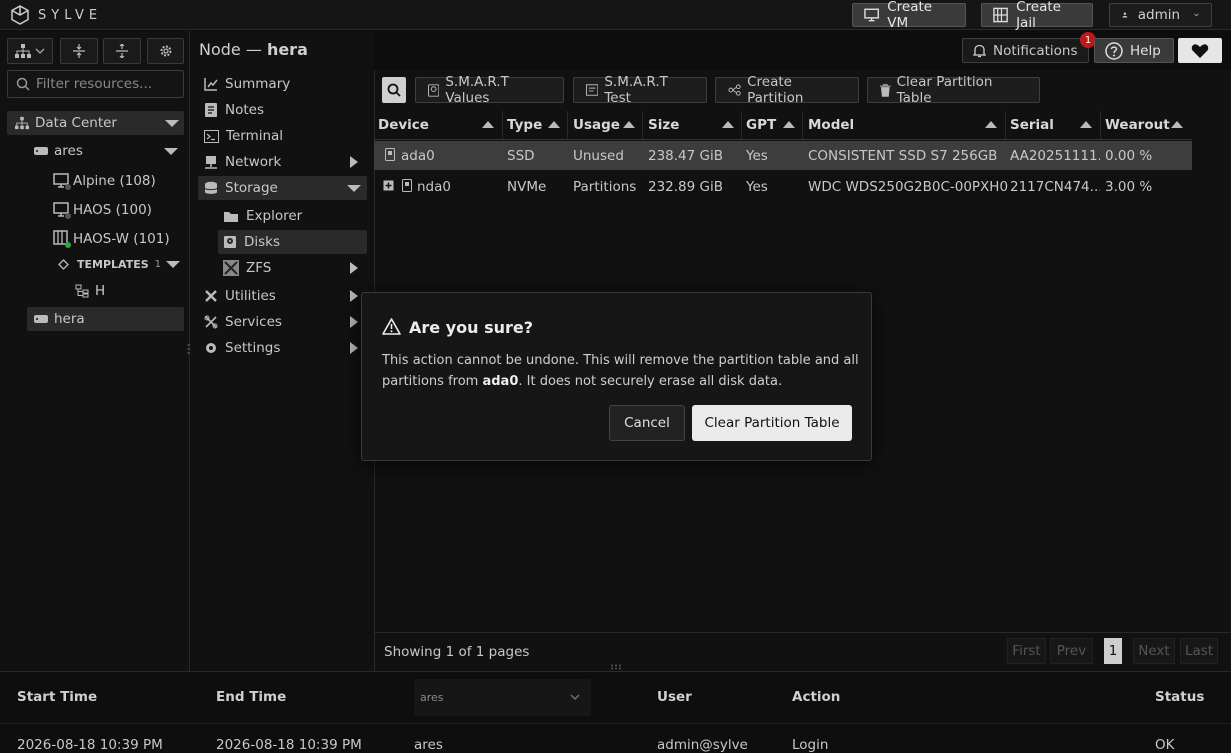 The height and width of the screenshot is (753, 1231). I want to click on sitemap-icon, so click(23, 51).